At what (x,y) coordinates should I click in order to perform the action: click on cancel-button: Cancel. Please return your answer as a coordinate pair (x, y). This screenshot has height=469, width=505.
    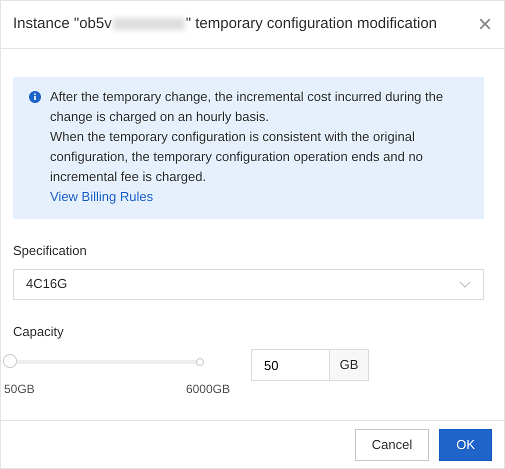
    Looking at the image, I should click on (392, 444).